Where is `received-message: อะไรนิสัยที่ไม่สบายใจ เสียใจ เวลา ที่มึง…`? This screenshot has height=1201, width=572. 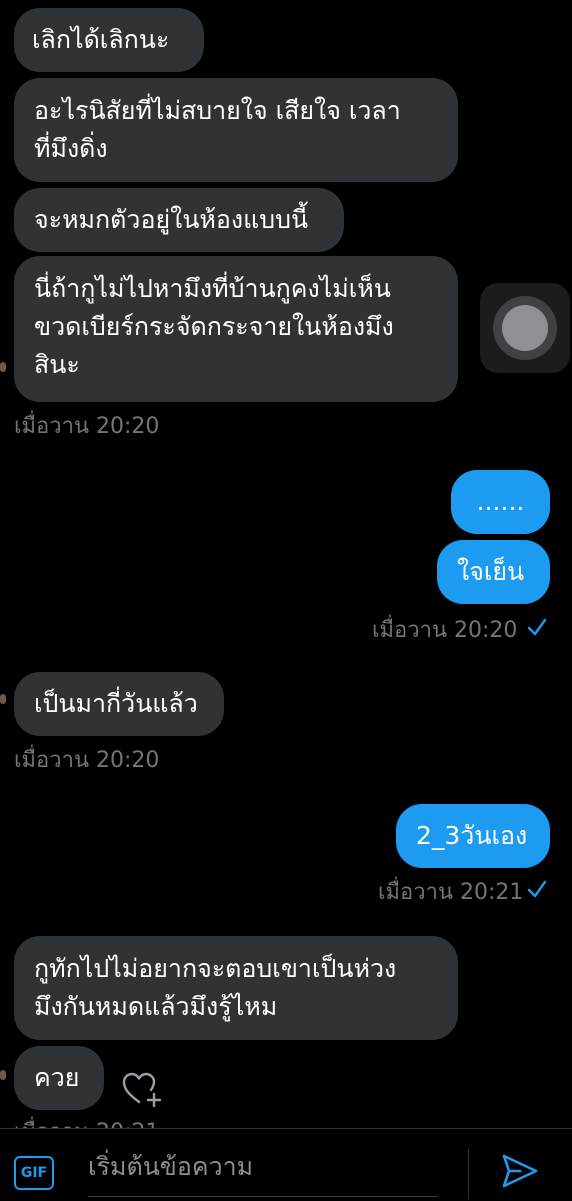 received-message: อะไรนิสัยที่ไม่สบายใจ เสียใจ เวลา ที่มึง… is located at coordinates (236, 130).